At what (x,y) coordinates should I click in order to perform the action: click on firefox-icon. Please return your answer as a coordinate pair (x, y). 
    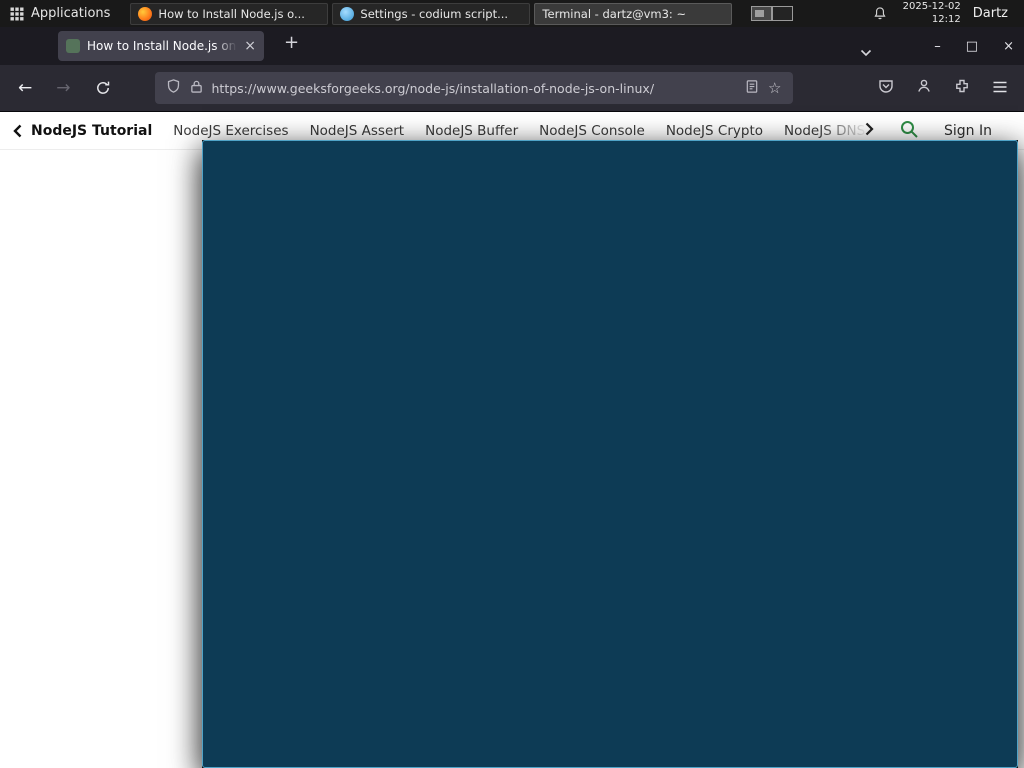
    Looking at the image, I should click on (145, 13).